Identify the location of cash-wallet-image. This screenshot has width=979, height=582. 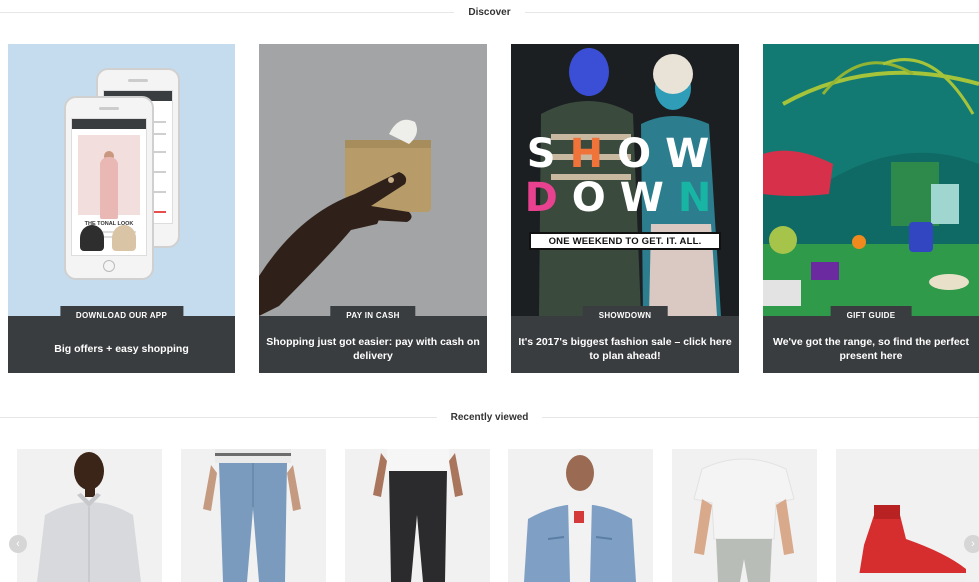
(373, 180).